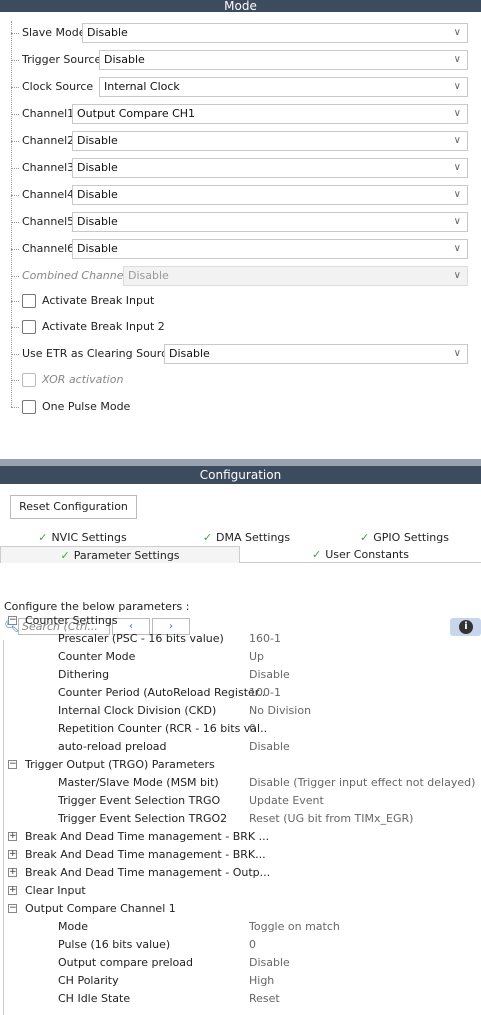 The image size is (481, 1015). I want to click on group-title: Trigger Output (TRGO) Parameters, so click(120, 764).